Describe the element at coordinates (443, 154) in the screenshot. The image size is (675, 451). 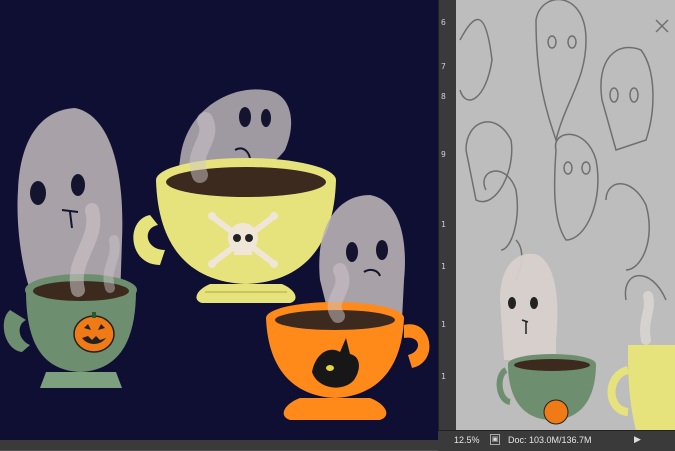
I see `ruler-tick: 9` at that location.